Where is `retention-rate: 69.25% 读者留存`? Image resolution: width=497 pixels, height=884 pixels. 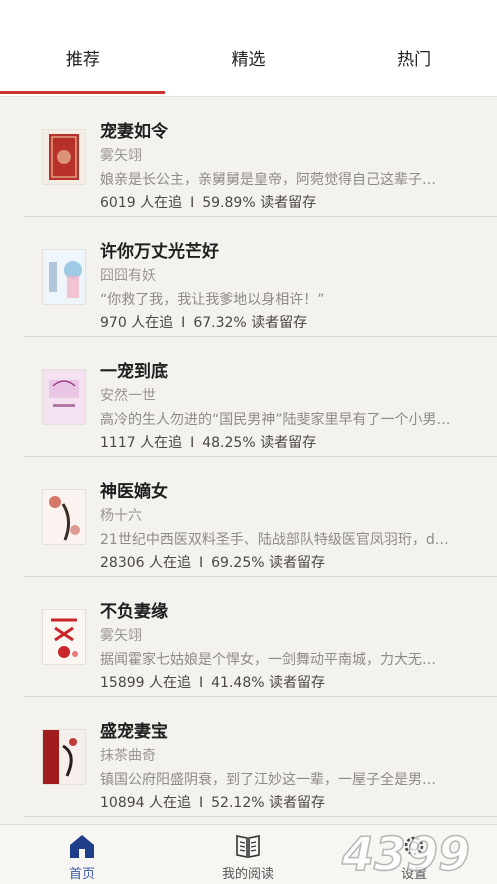 retention-rate: 69.25% 读者留存 is located at coordinates (268, 563).